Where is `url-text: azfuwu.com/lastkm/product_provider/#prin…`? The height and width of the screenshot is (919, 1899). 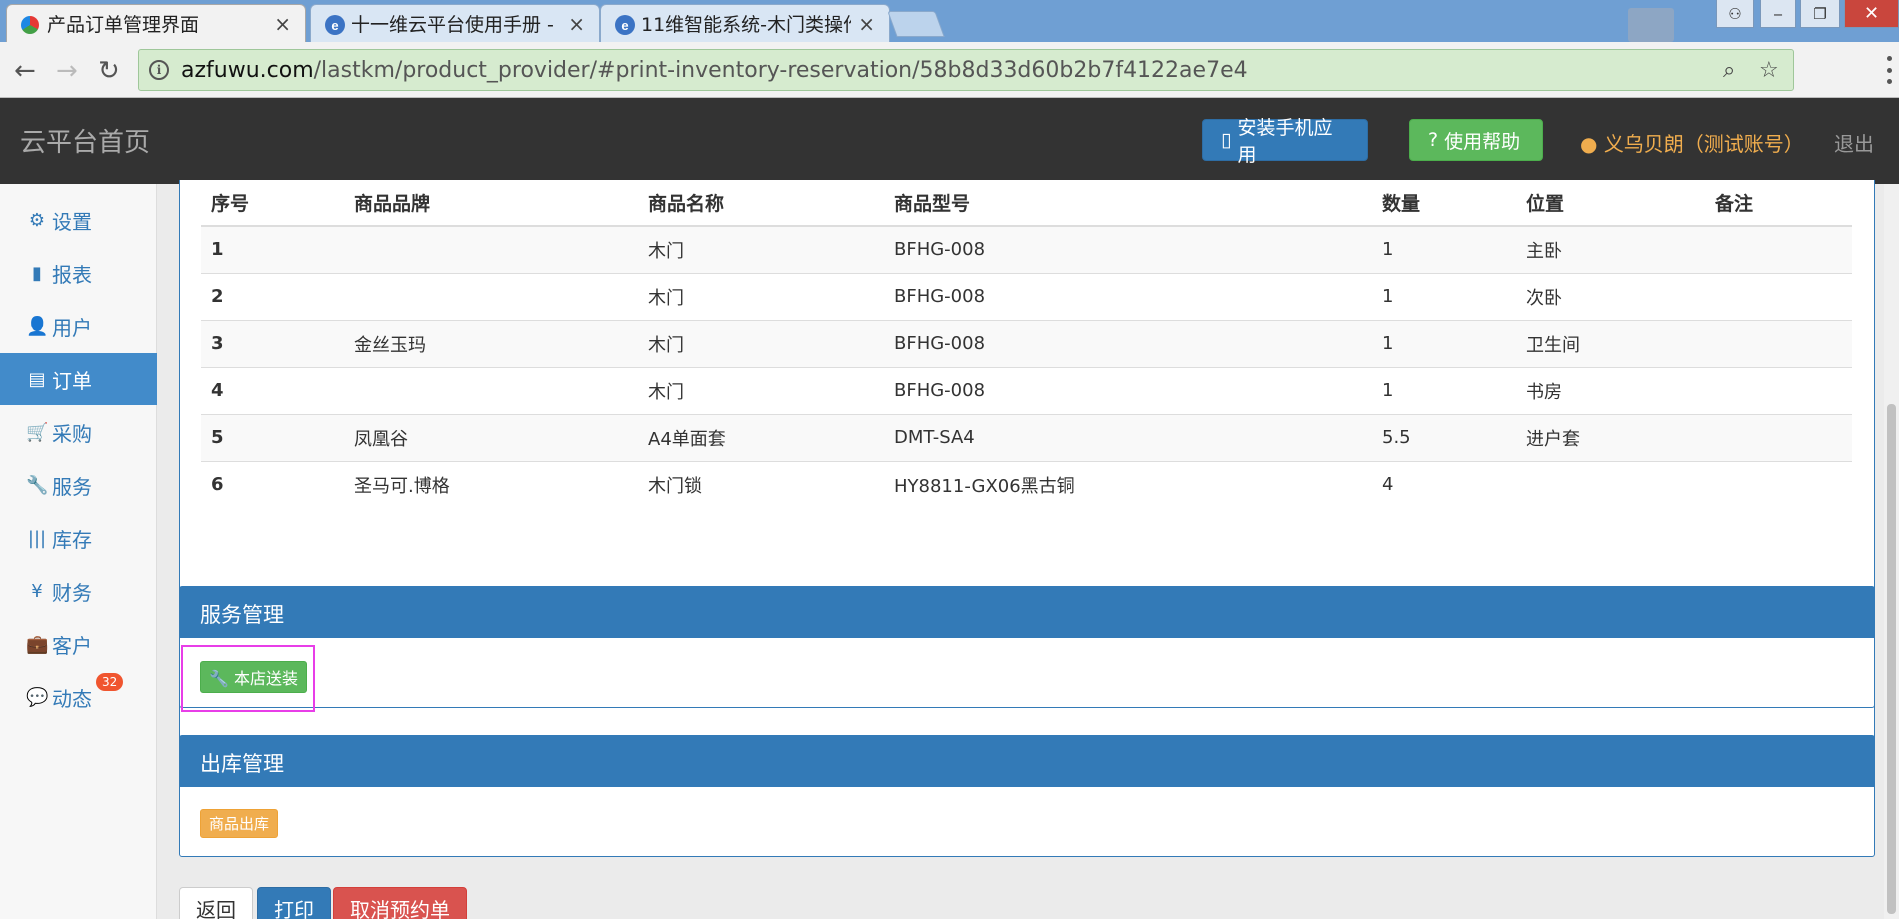
url-text: azfuwu.com/lastkm/product_provider/#prin… is located at coordinates (714, 70).